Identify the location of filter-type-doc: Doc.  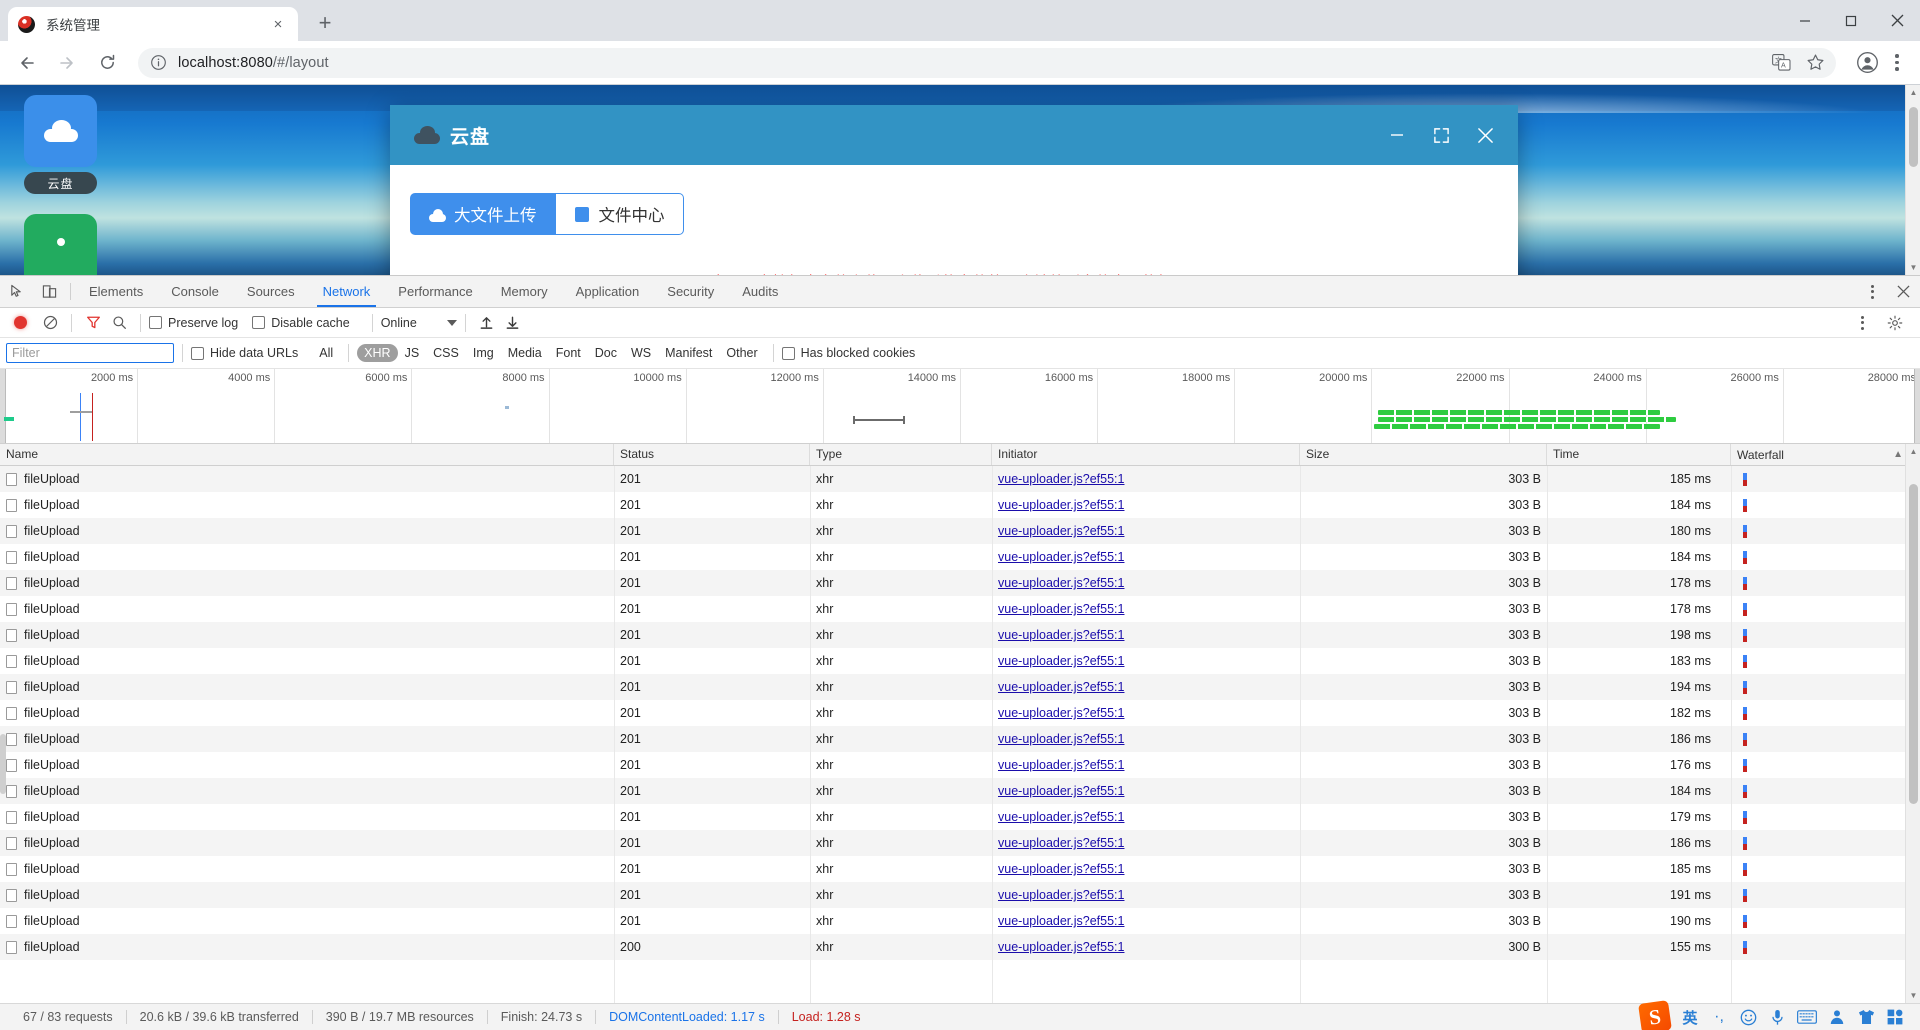
(606, 353).